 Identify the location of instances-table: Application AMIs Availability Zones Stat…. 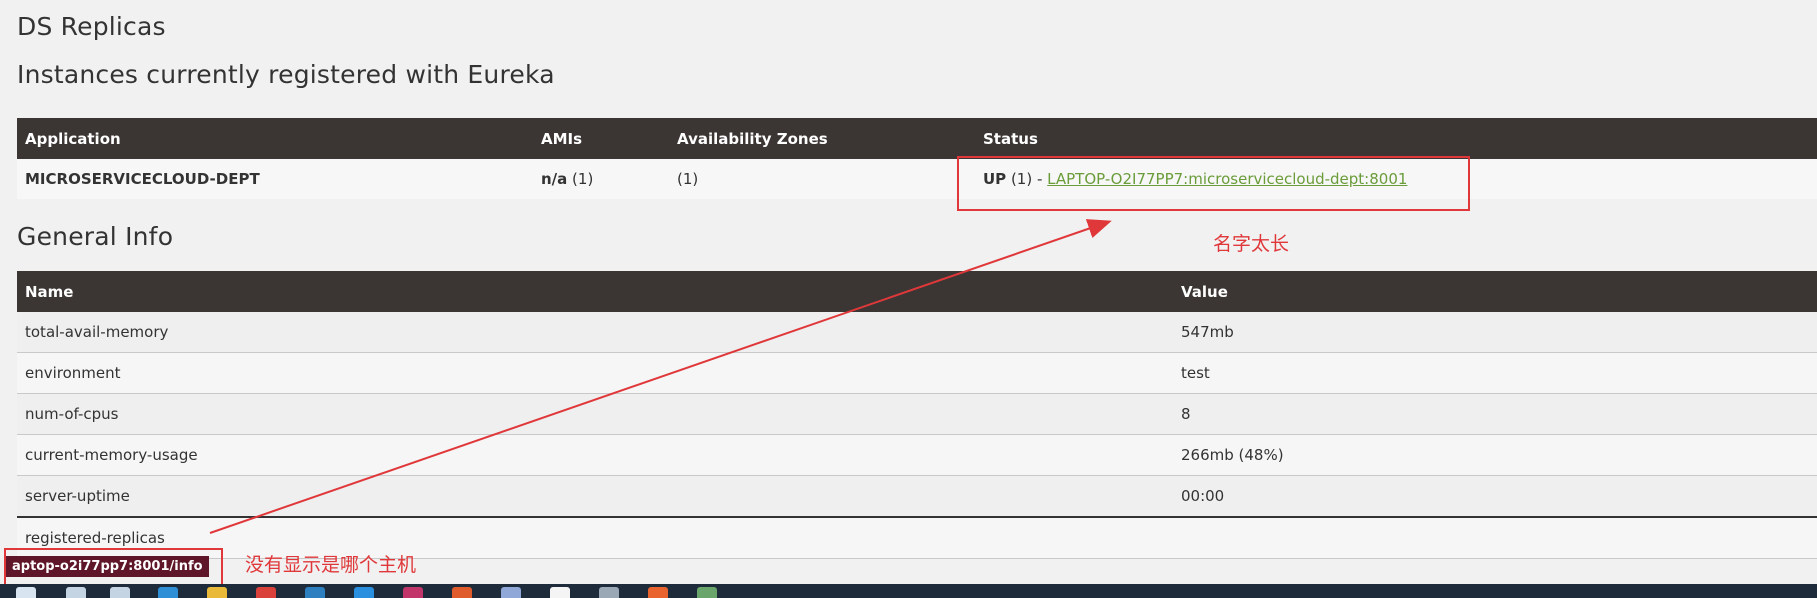
(917, 158).